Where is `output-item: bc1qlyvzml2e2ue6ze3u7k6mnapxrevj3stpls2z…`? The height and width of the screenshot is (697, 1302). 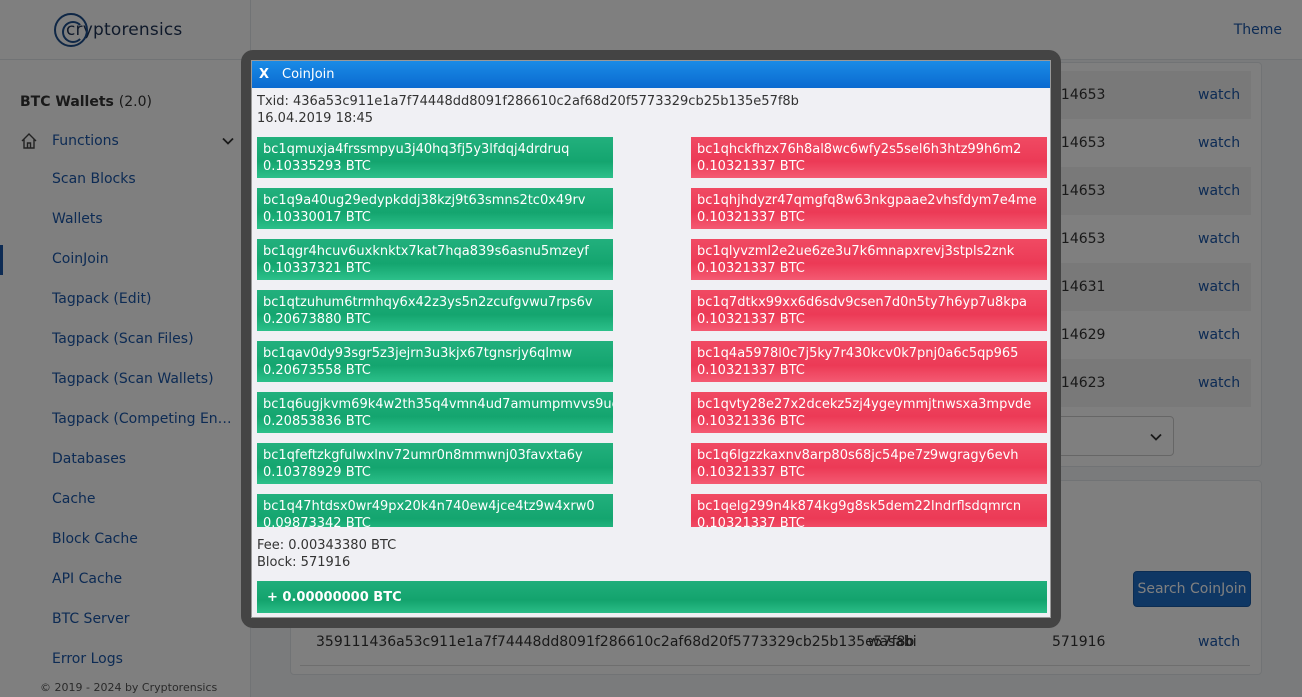
output-item: bc1qlyvzml2e2ue6ze3u7k6mnapxrevj3stpls2z… is located at coordinates (869, 259).